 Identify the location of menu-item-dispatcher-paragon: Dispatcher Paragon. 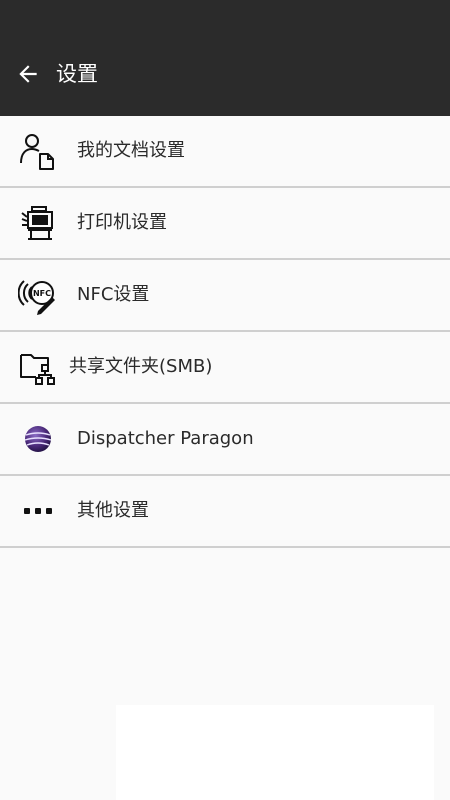
(225, 440).